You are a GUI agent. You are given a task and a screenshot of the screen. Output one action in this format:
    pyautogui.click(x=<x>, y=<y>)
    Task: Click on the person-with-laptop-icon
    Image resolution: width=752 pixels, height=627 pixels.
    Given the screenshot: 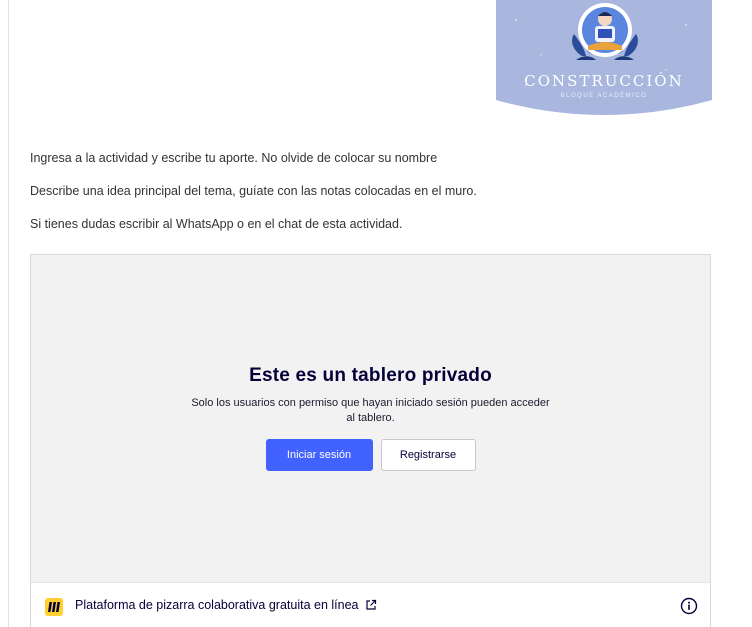 What is the action you would take?
    pyautogui.click(x=605, y=30)
    